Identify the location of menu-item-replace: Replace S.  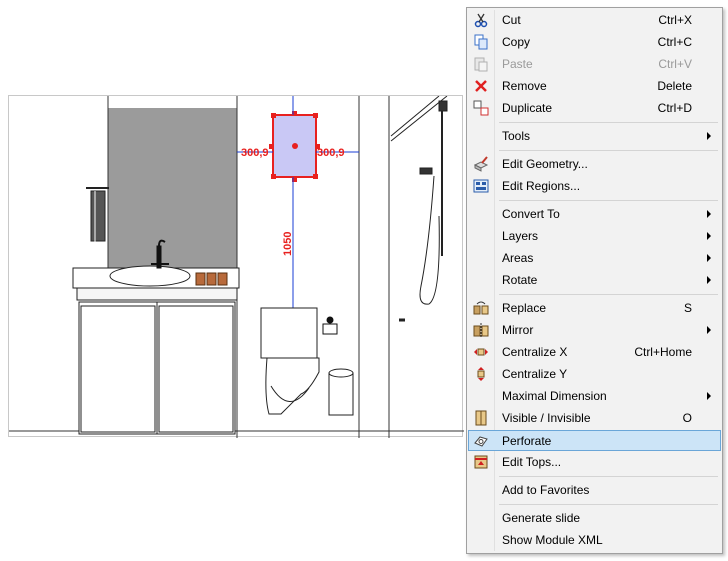
(594, 308).